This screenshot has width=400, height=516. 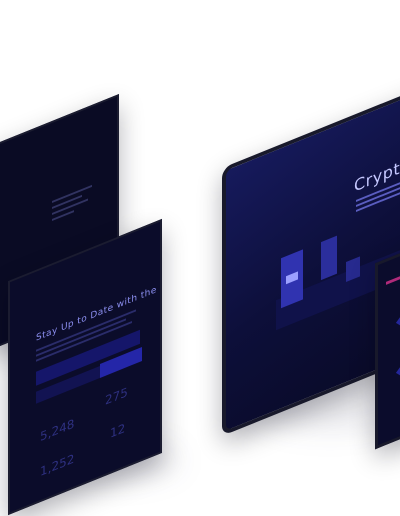 I want to click on illustration-tower, so click(x=329, y=258).